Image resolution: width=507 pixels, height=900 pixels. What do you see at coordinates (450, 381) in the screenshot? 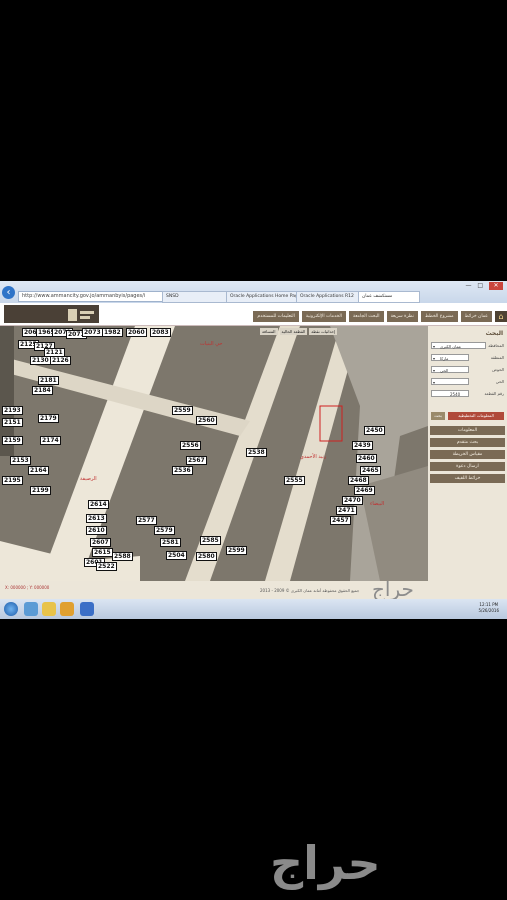
I see `neighborhood-select: ▾` at bounding box center [450, 381].